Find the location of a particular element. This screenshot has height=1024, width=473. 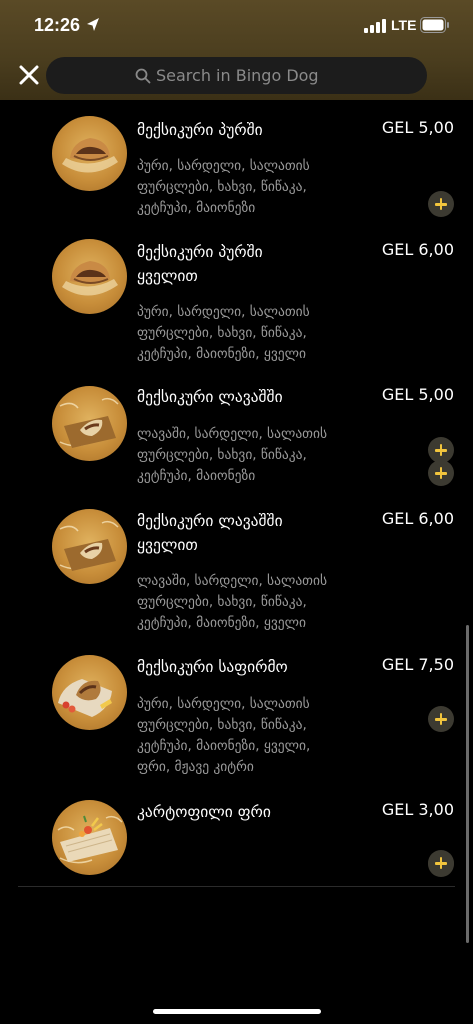

top-bar: 12:26 LTE is located at coordinates (236, 50).